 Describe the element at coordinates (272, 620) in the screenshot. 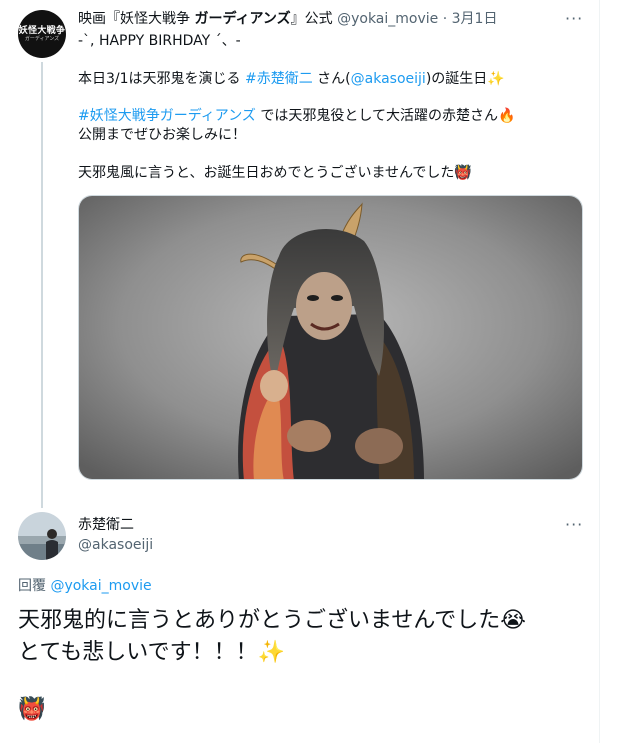

I see `reply-body-line-1: 天邪鬼的に言うとありがとうございませんでした😭` at that location.